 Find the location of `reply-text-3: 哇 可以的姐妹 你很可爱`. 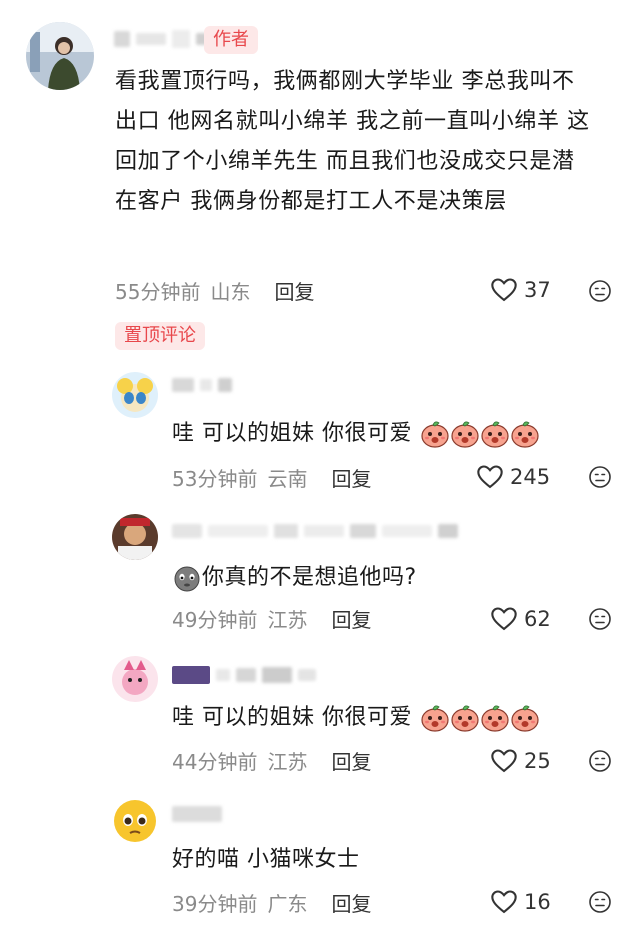

reply-text-3: 哇 可以的姐妹 你很可爱 is located at coordinates (356, 718).